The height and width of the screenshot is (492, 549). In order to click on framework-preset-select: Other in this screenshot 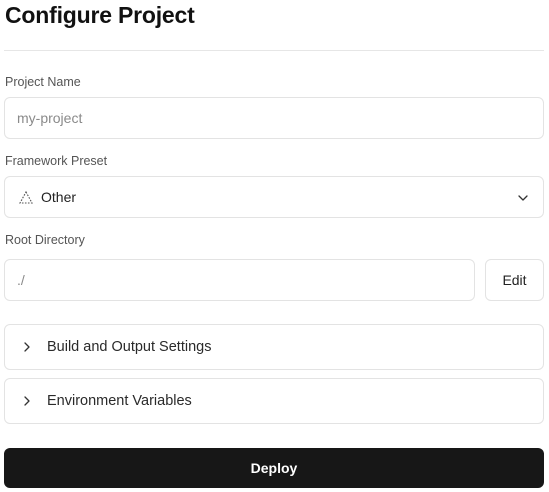, I will do `click(274, 197)`.